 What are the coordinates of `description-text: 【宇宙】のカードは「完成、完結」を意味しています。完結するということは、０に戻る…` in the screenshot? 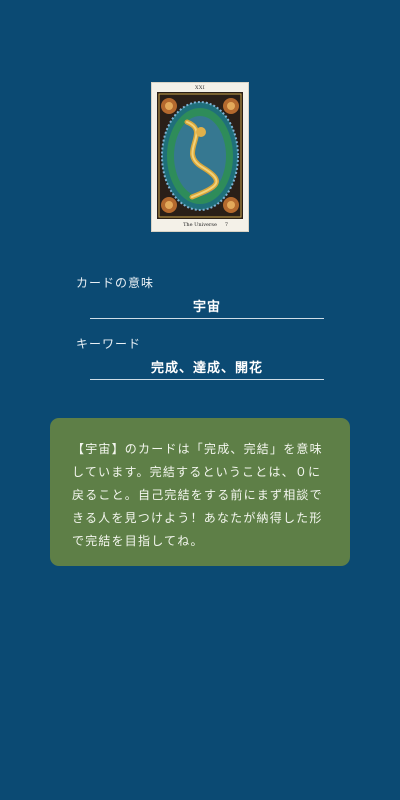 It's located at (197, 495).